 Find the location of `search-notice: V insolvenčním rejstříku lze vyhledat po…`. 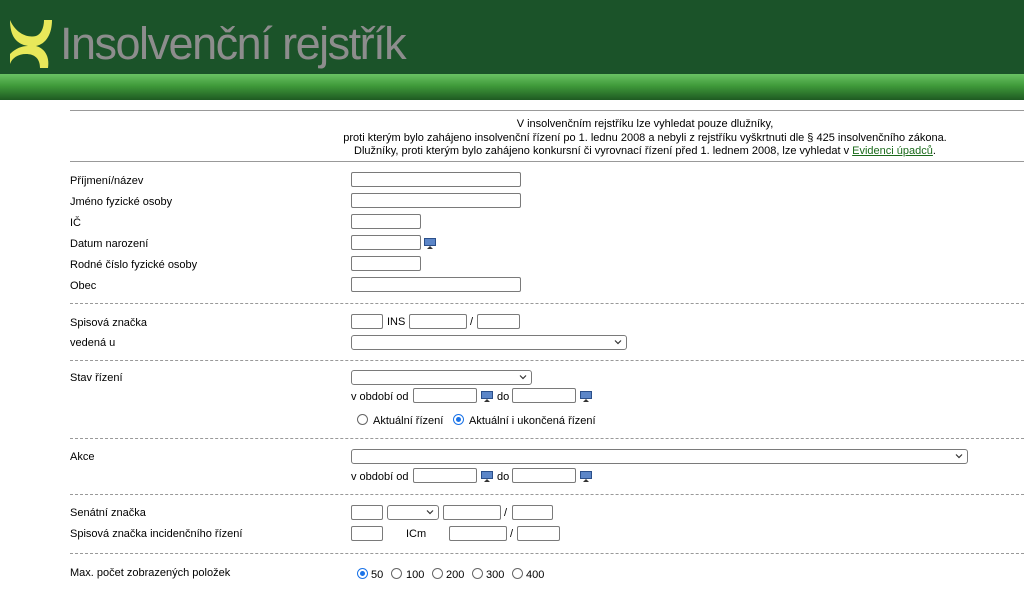

search-notice: V insolvenčním rejstříku lze vyhledat po… is located at coordinates (645, 138).